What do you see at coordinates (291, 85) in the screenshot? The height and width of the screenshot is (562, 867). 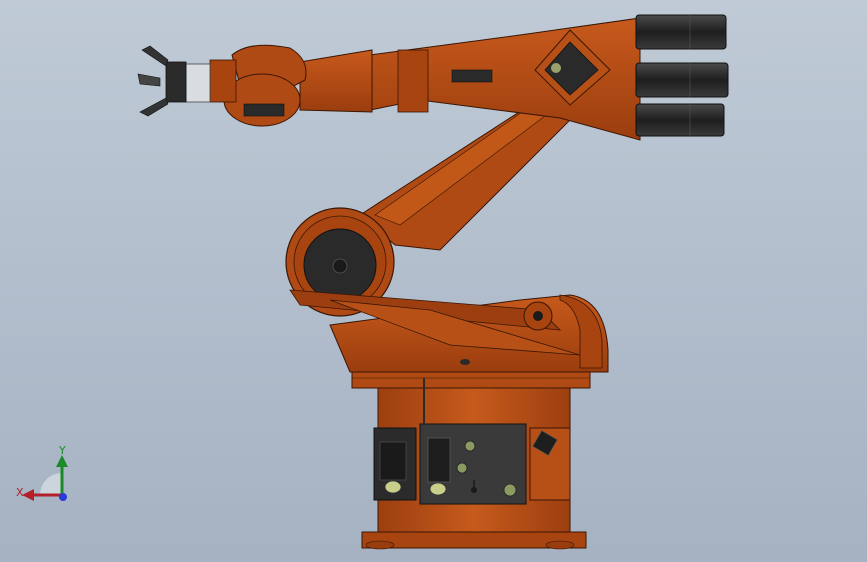 I see `wrist-assembly` at bounding box center [291, 85].